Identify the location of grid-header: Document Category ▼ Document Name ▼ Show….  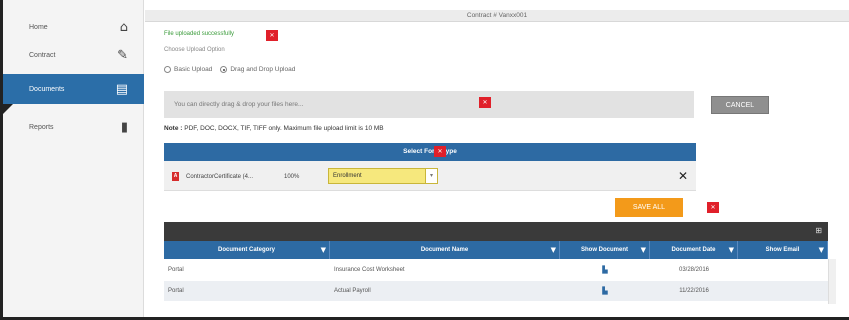
(496, 250).